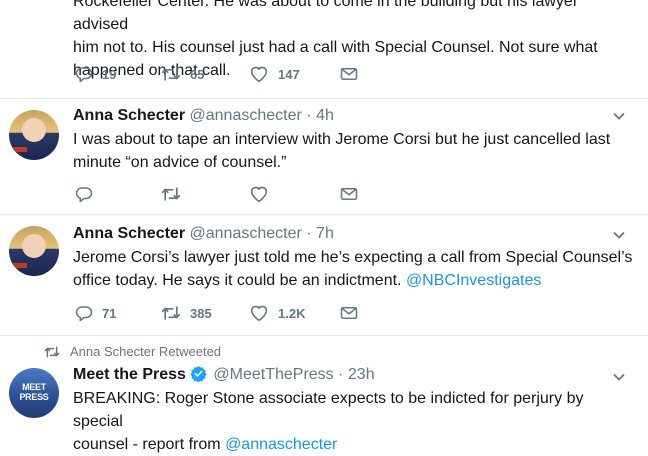  What do you see at coordinates (274, 74) in the screenshot?
I see `like-button: 147` at bounding box center [274, 74].